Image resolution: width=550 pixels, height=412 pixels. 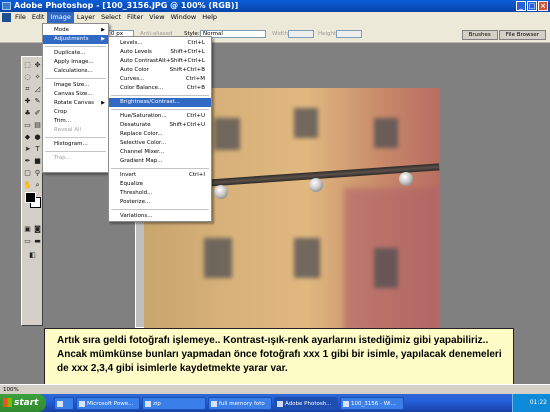 I want to click on zoom-level: 100%, so click(x=11, y=390).